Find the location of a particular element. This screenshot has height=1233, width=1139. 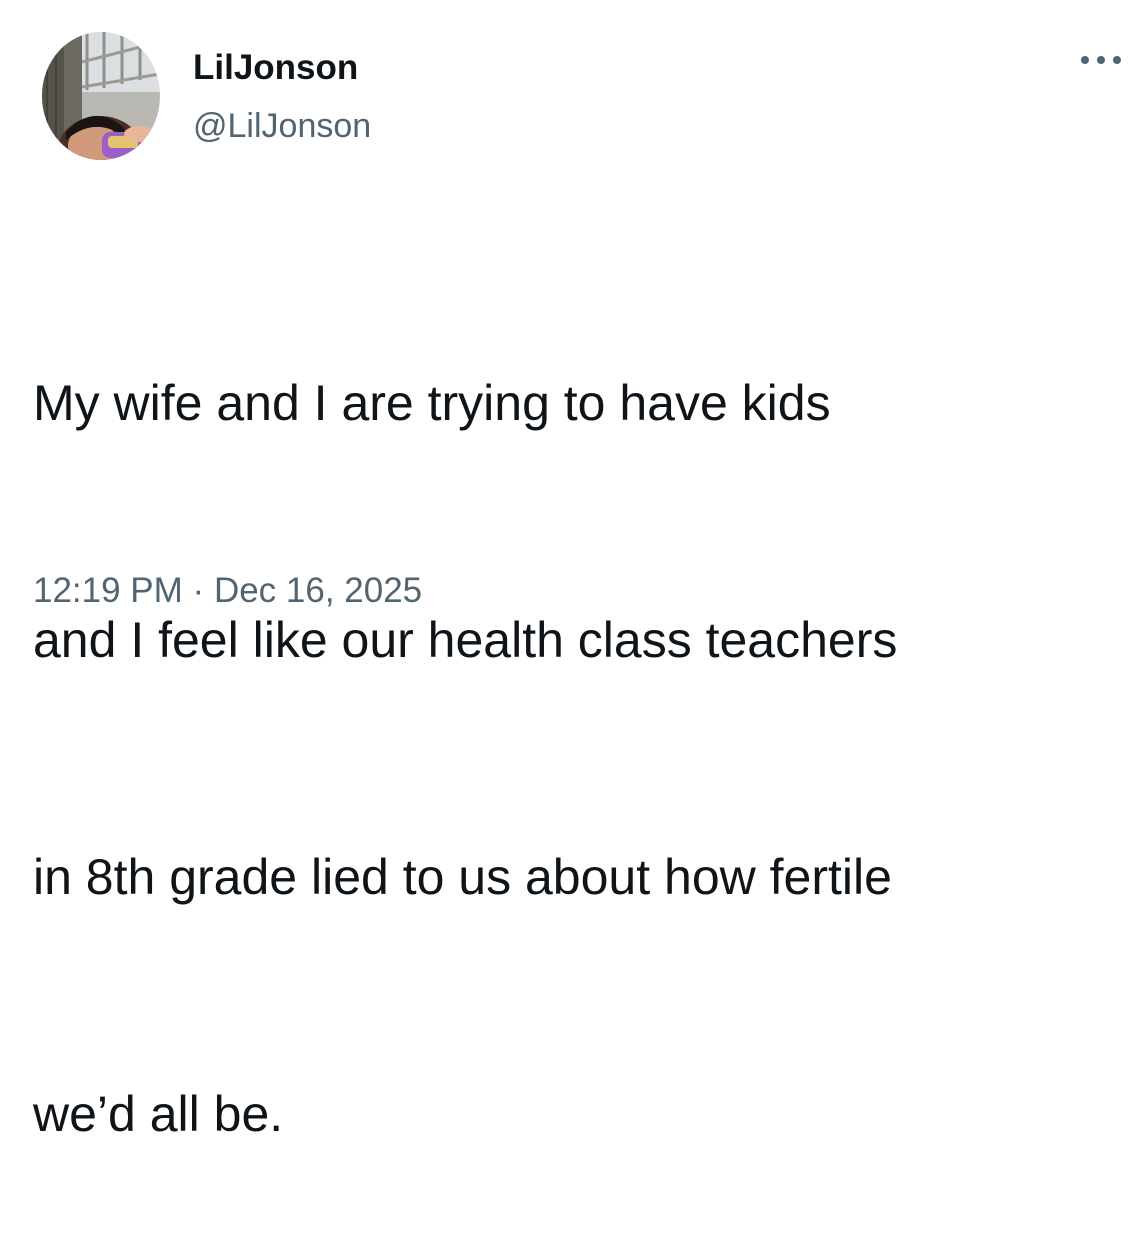

tweet-text-line: My wife and I are trying to have kids is located at coordinates (432, 403).